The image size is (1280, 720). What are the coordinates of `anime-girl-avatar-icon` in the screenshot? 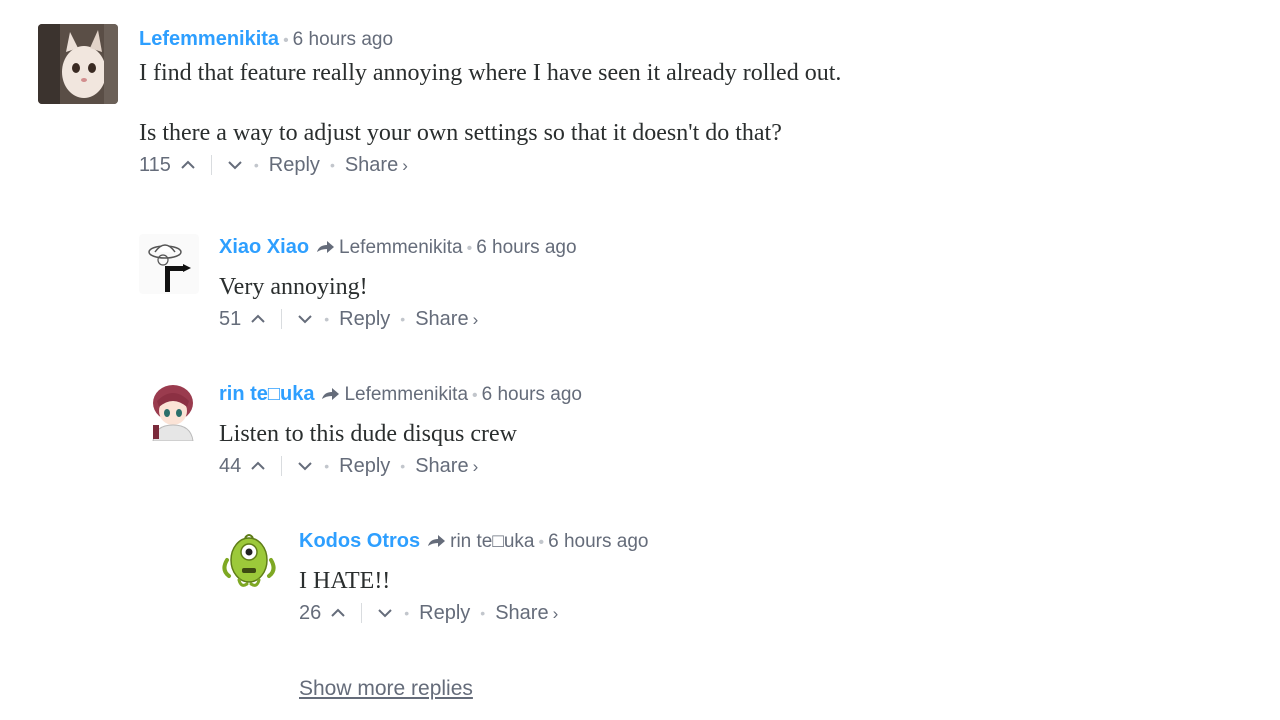 It's located at (169, 411).